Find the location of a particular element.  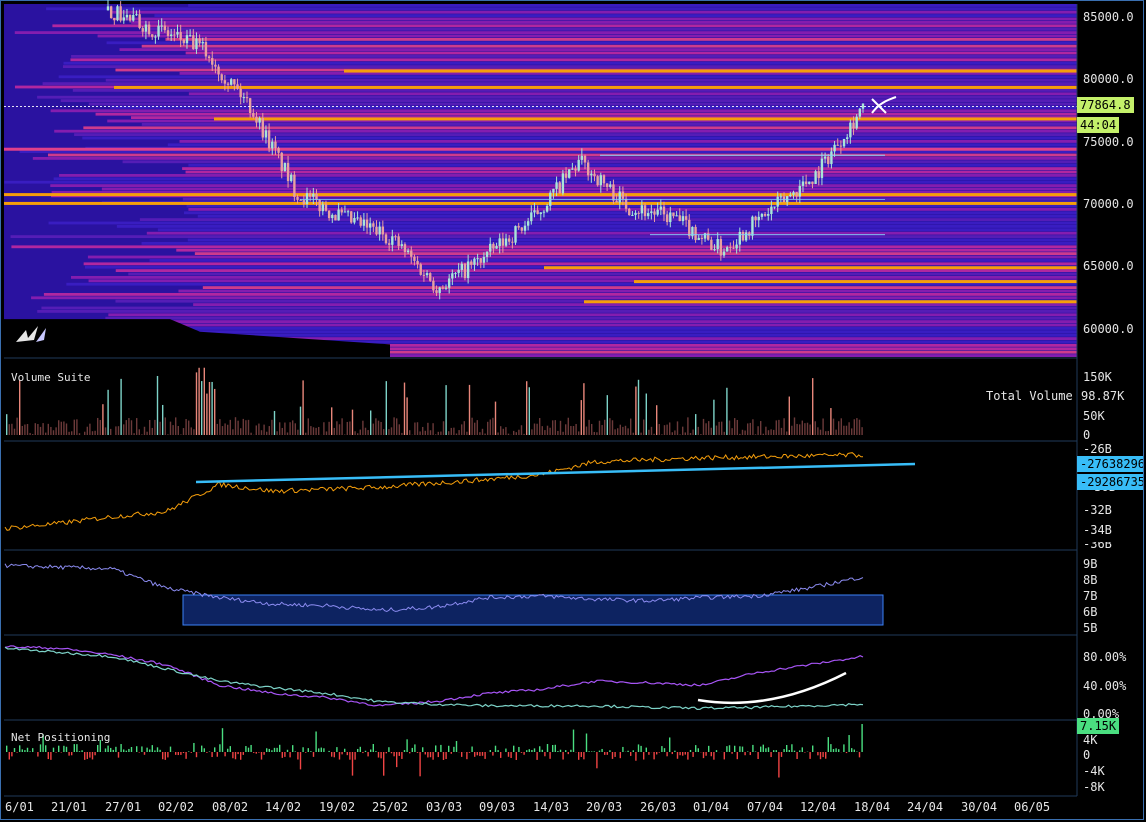

heatmap-hot-band is located at coordinates (830, 302).